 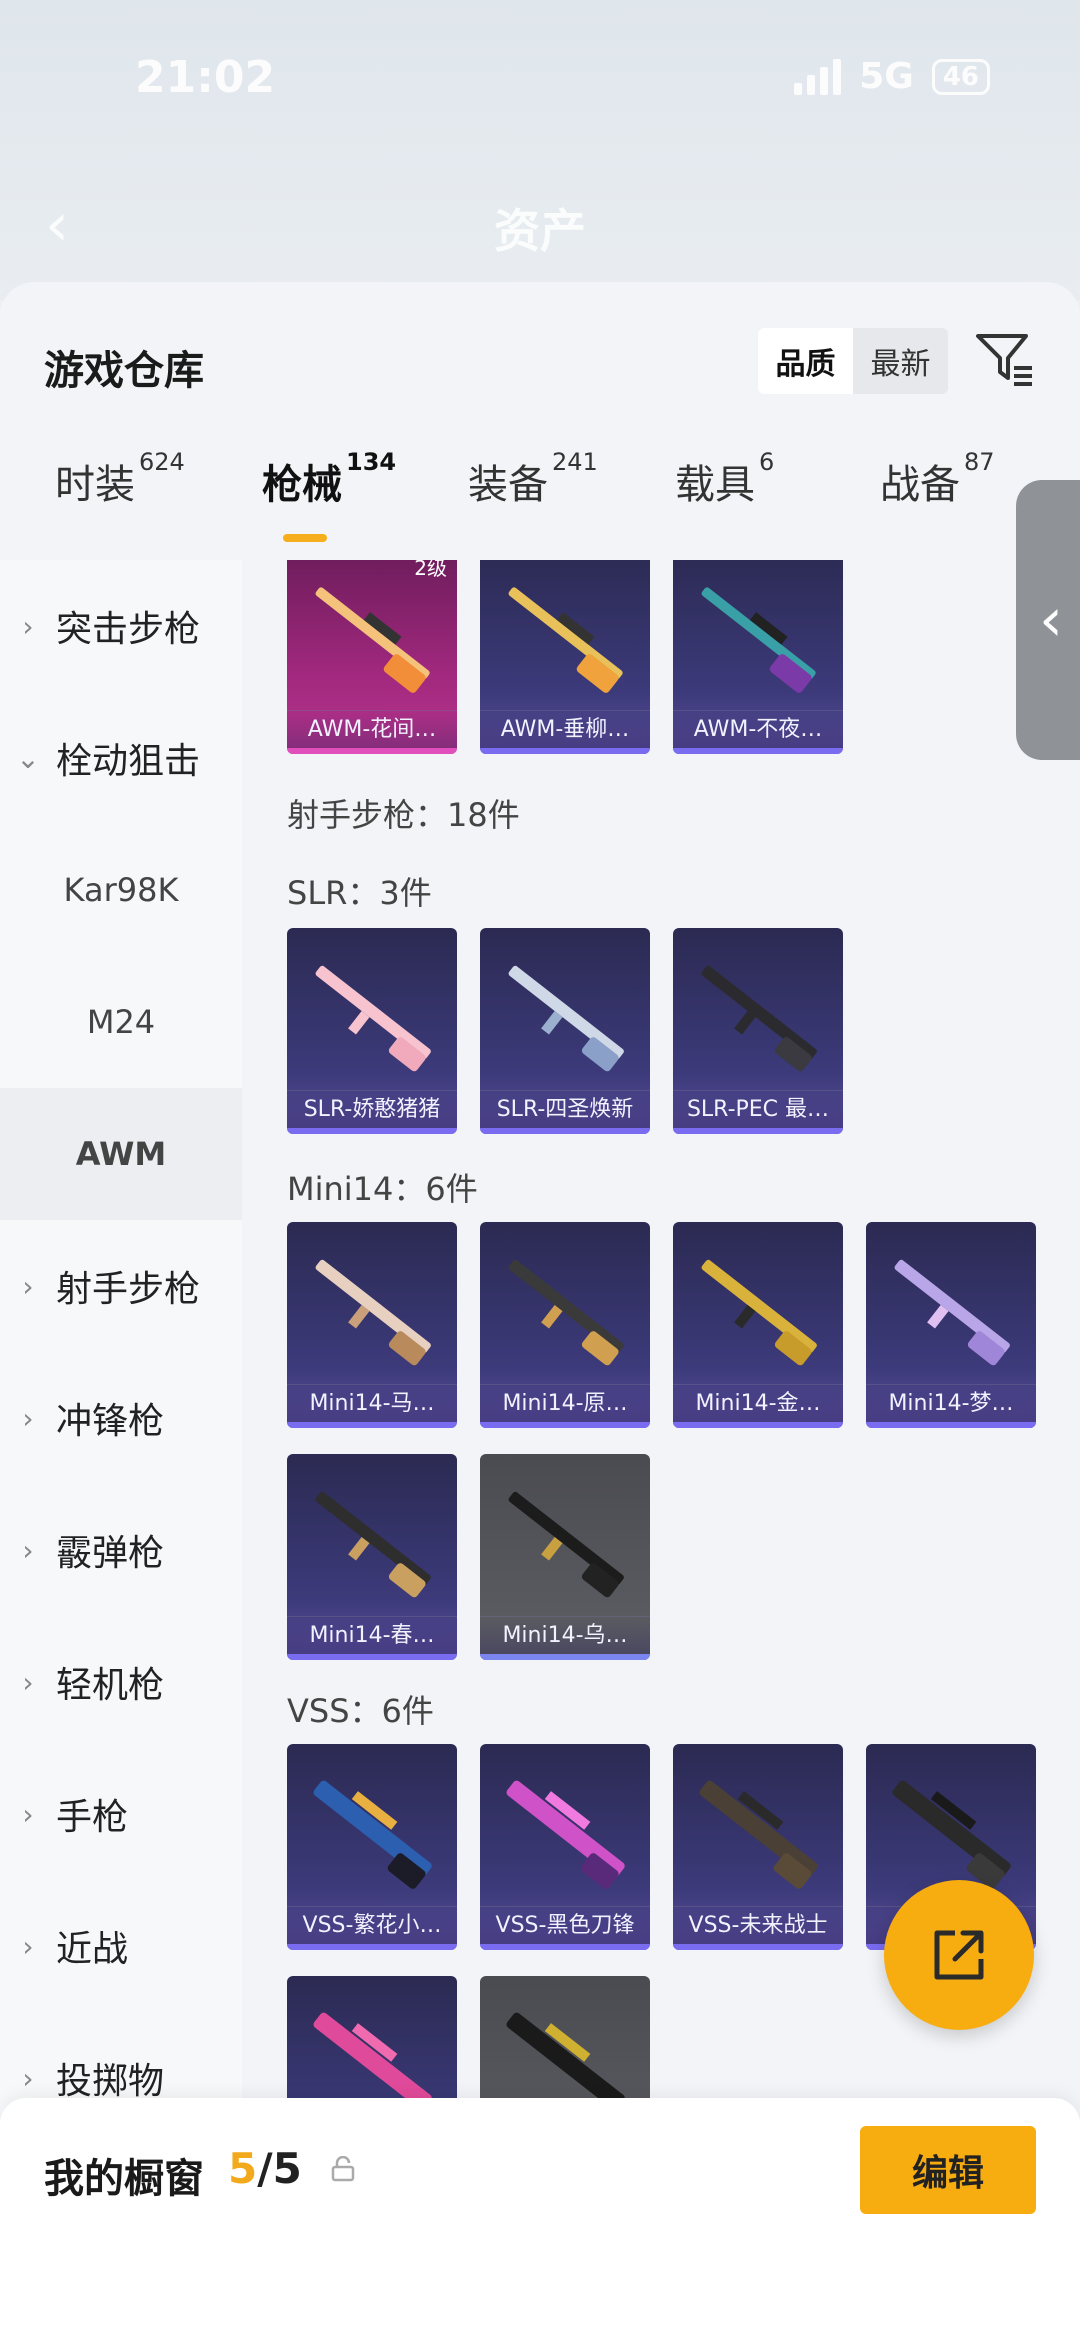 What do you see at coordinates (128, 1289) in the screenshot?
I see `sidebar-item-label: 射手步枪` at bounding box center [128, 1289].